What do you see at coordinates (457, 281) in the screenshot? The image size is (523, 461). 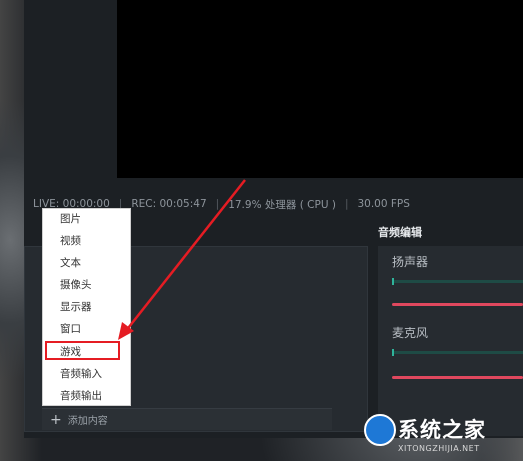 I see `speaker-level-meter` at bounding box center [457, 281].